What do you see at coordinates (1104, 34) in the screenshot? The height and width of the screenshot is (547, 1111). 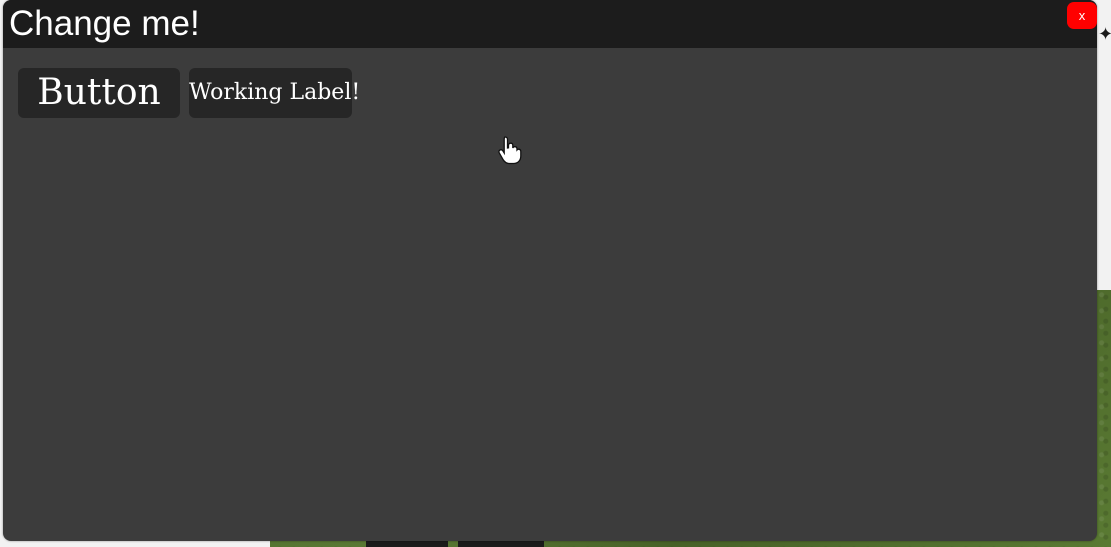 I see `figure-icon: ✦` at bounding box center [1104, 34].